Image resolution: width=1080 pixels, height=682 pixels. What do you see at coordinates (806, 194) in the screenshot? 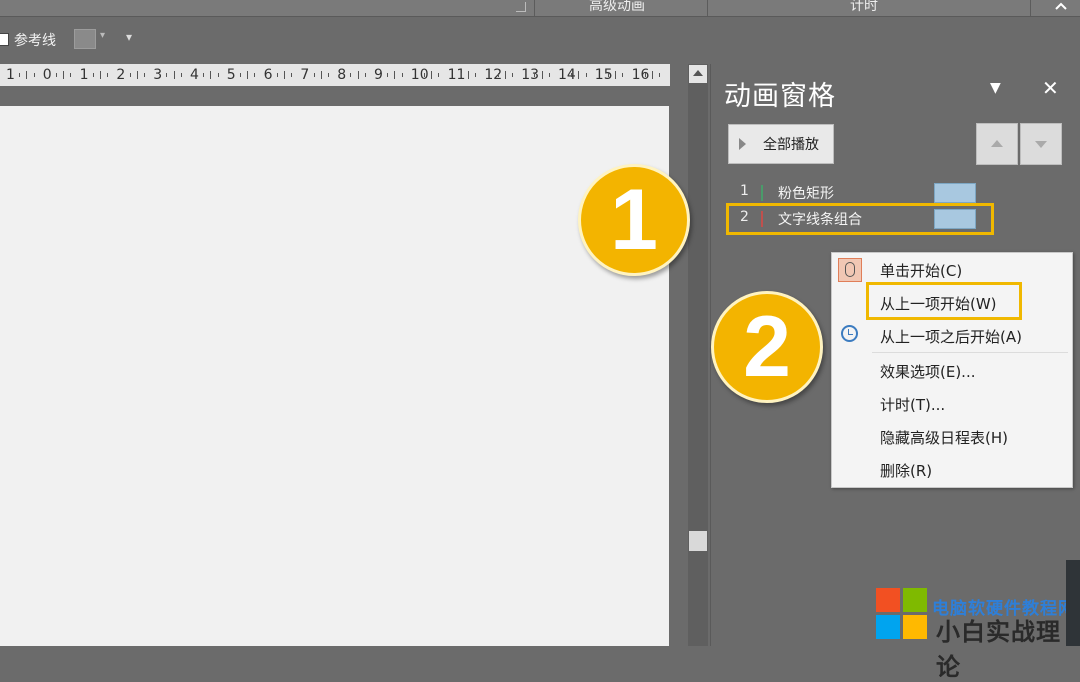
I see `animation-name: 粉色矩形` at bounding box center [806, 194].